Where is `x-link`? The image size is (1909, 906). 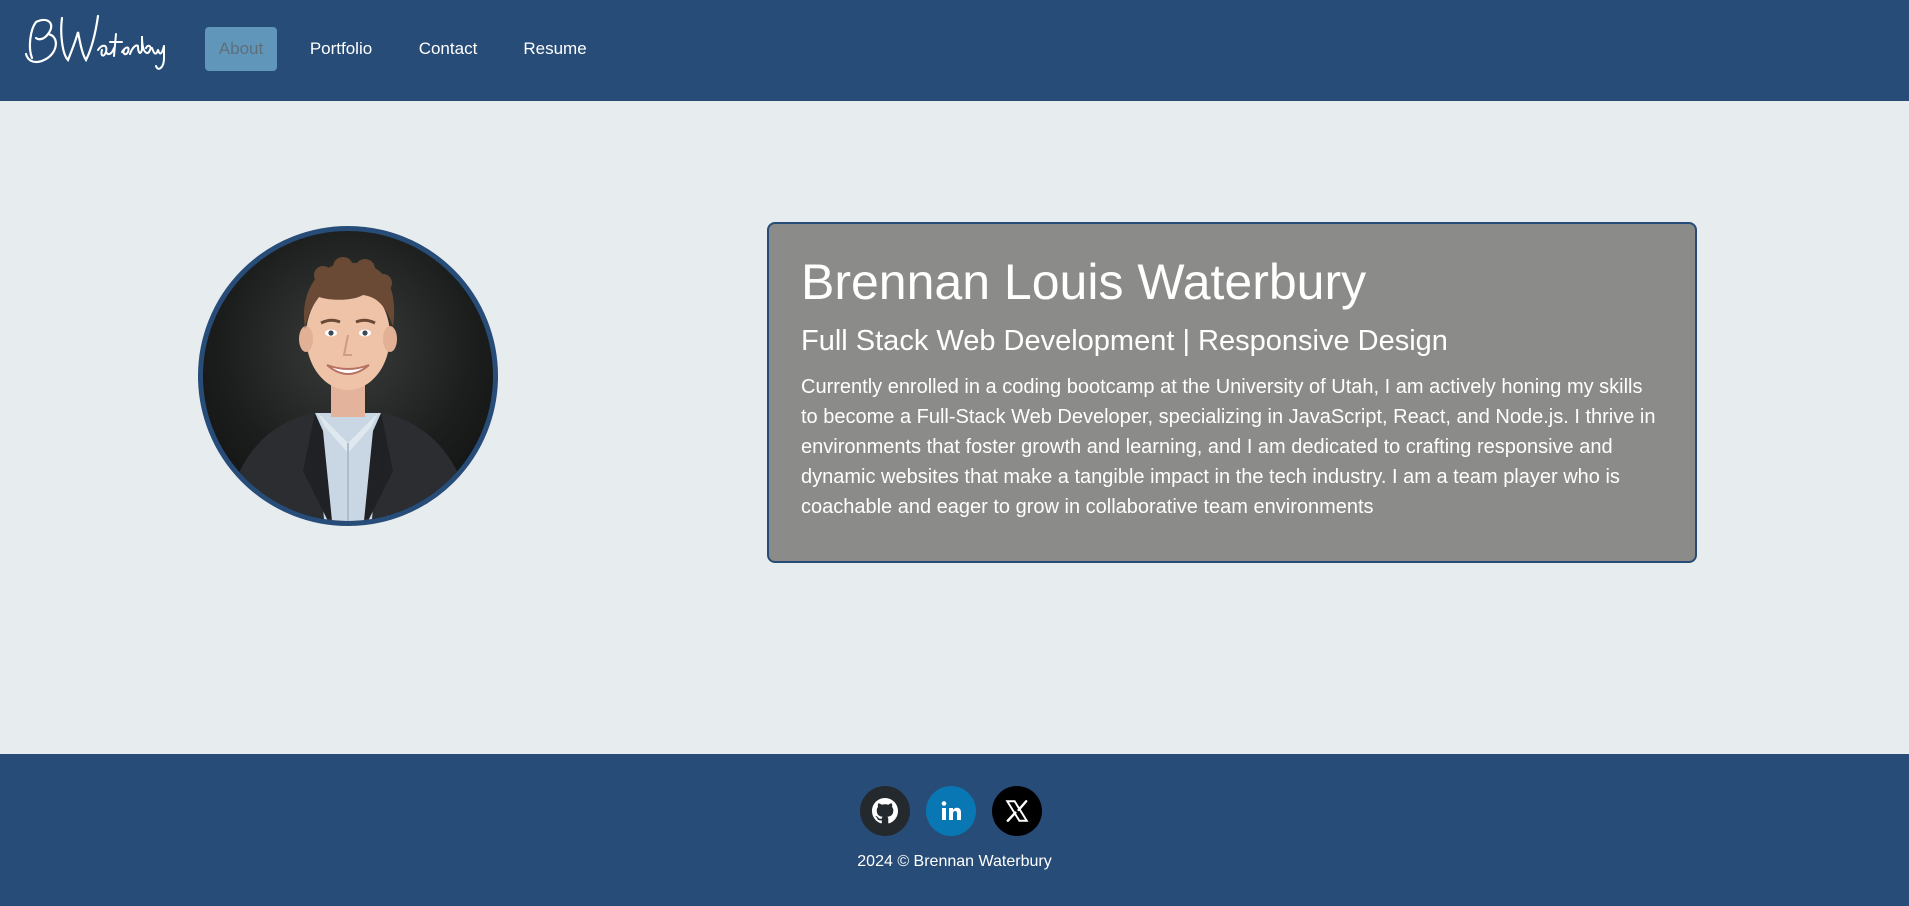 x-link is located at coordinates (1017, 811).